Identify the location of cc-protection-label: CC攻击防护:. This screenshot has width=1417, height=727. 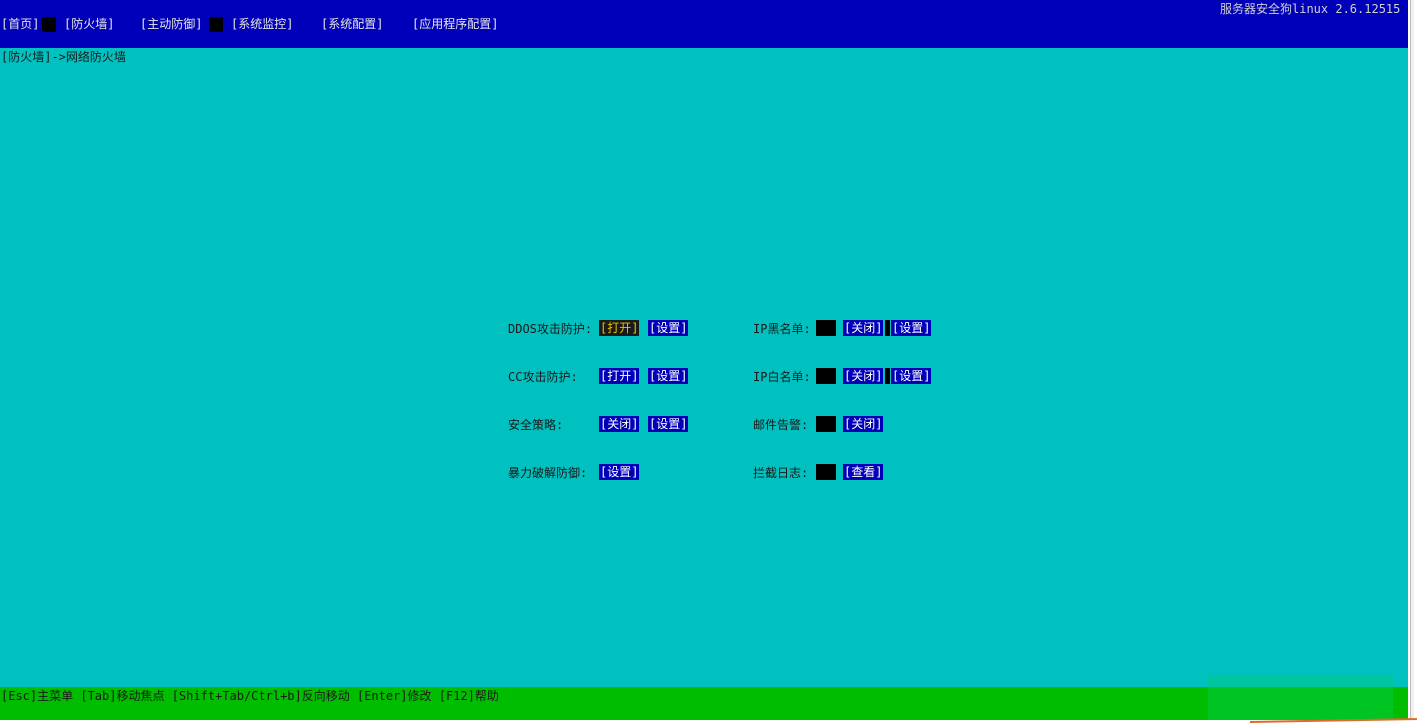
(543, 377).